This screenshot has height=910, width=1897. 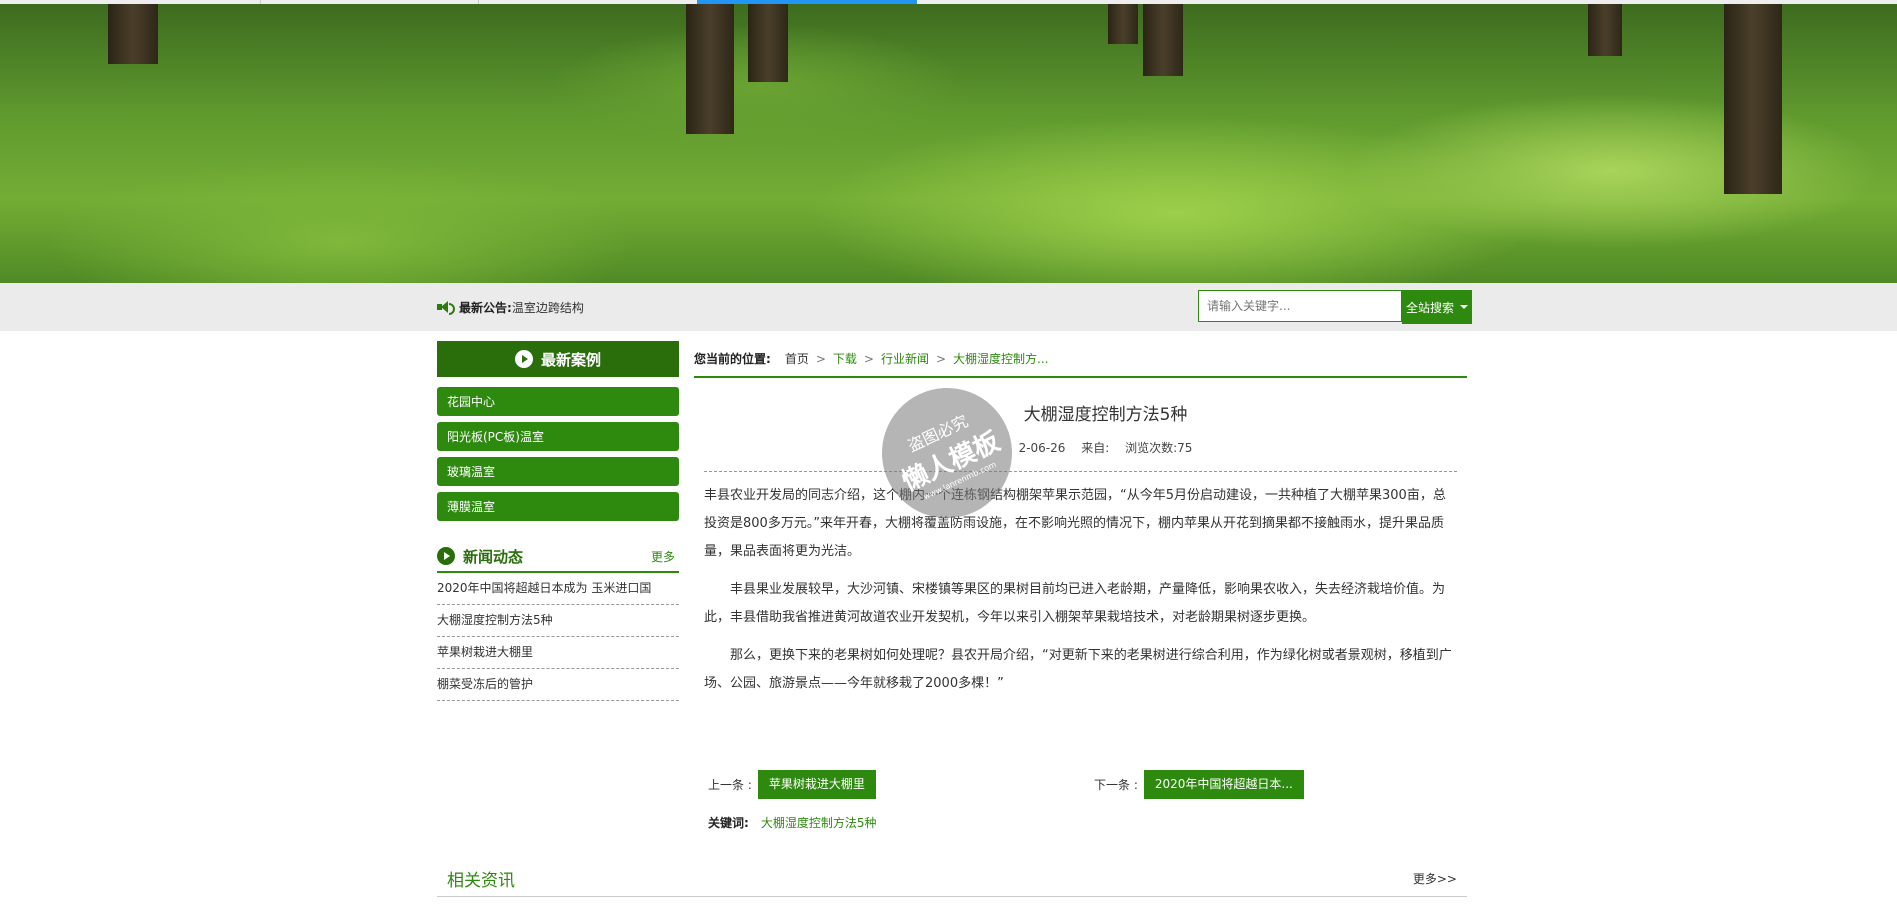 What do you see at coordinates (732, 359) in the screenshot?
I see `breadcrumb-label: 您当前的位置:` at bounding box center [732, 359].